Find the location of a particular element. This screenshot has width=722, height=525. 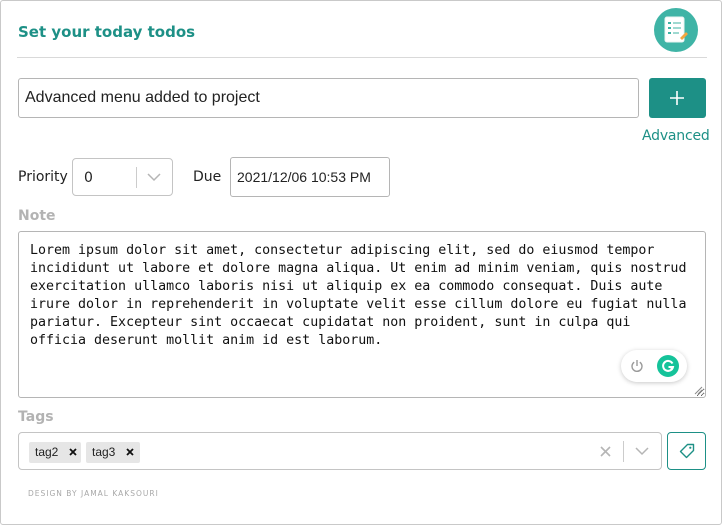

grammarly-icon is located at coordinates (668, 366).